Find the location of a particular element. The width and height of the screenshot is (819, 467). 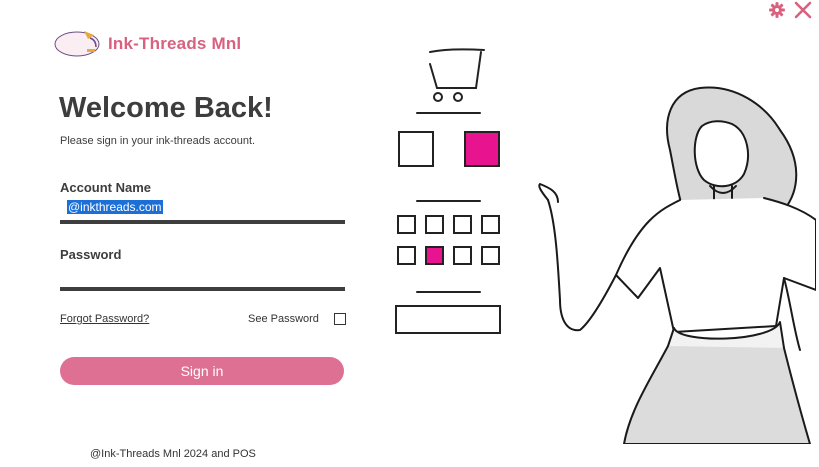

sign-in-button: Sign in is located at coordinates (202, 371).